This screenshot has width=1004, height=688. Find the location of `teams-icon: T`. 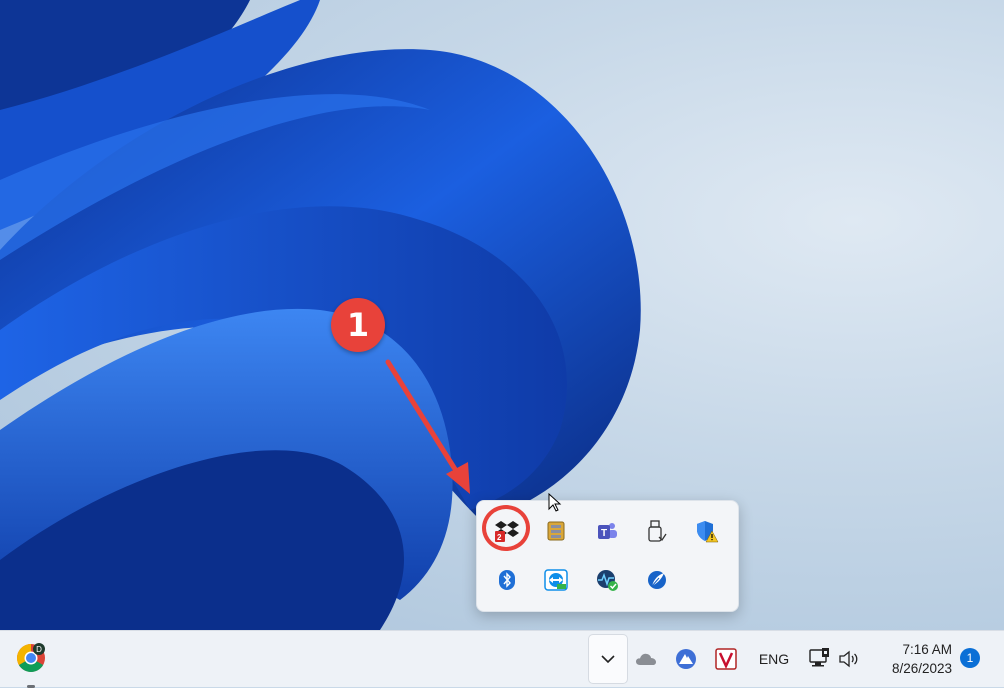

teams-icon: T is located at coordinates (607, 531).